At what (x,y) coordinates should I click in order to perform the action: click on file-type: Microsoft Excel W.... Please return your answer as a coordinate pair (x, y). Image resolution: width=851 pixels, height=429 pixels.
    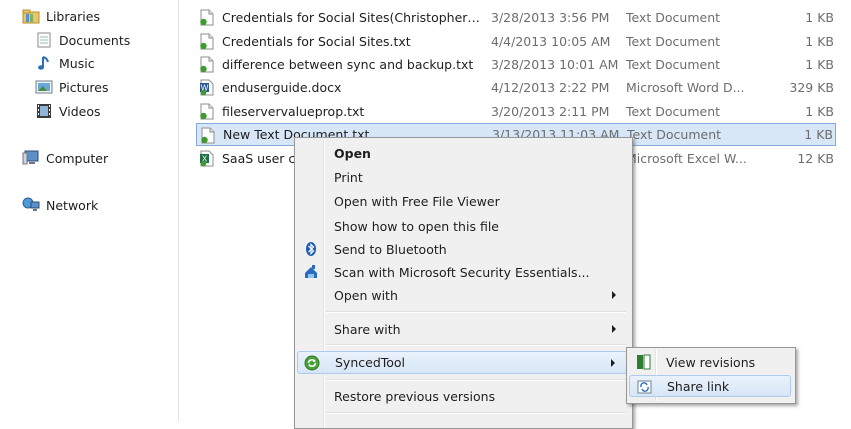
    Looking at the image, I should click on (686, 158).